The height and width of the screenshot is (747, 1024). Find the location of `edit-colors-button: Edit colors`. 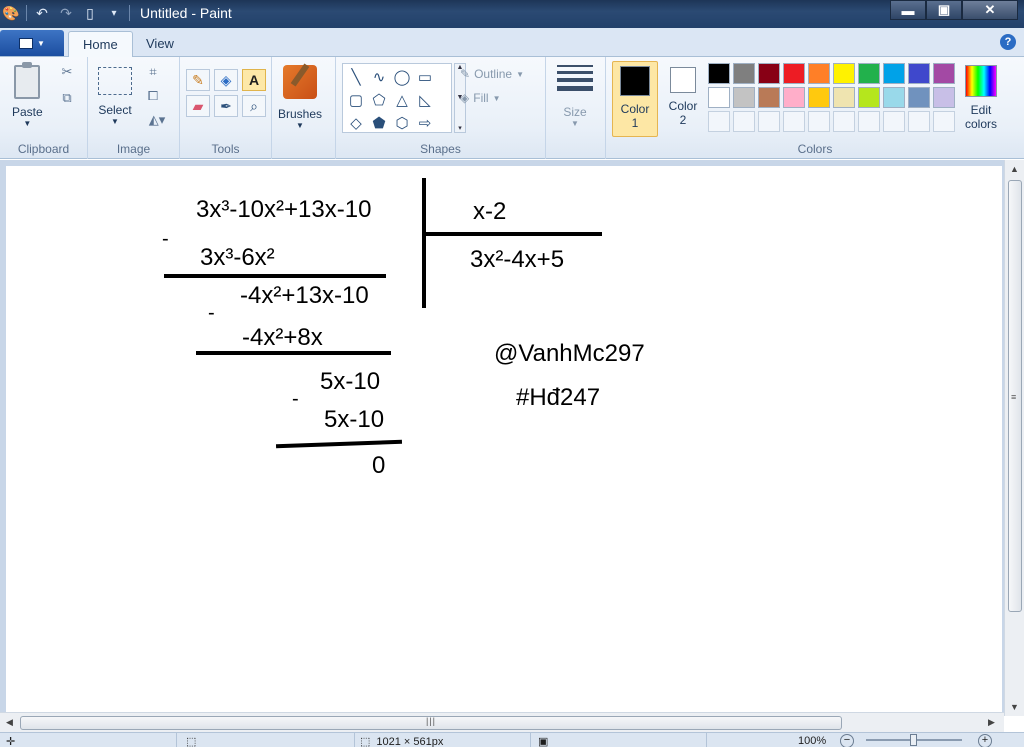

edit-colors-button: Edit colors is located at coordinates (981, 97).